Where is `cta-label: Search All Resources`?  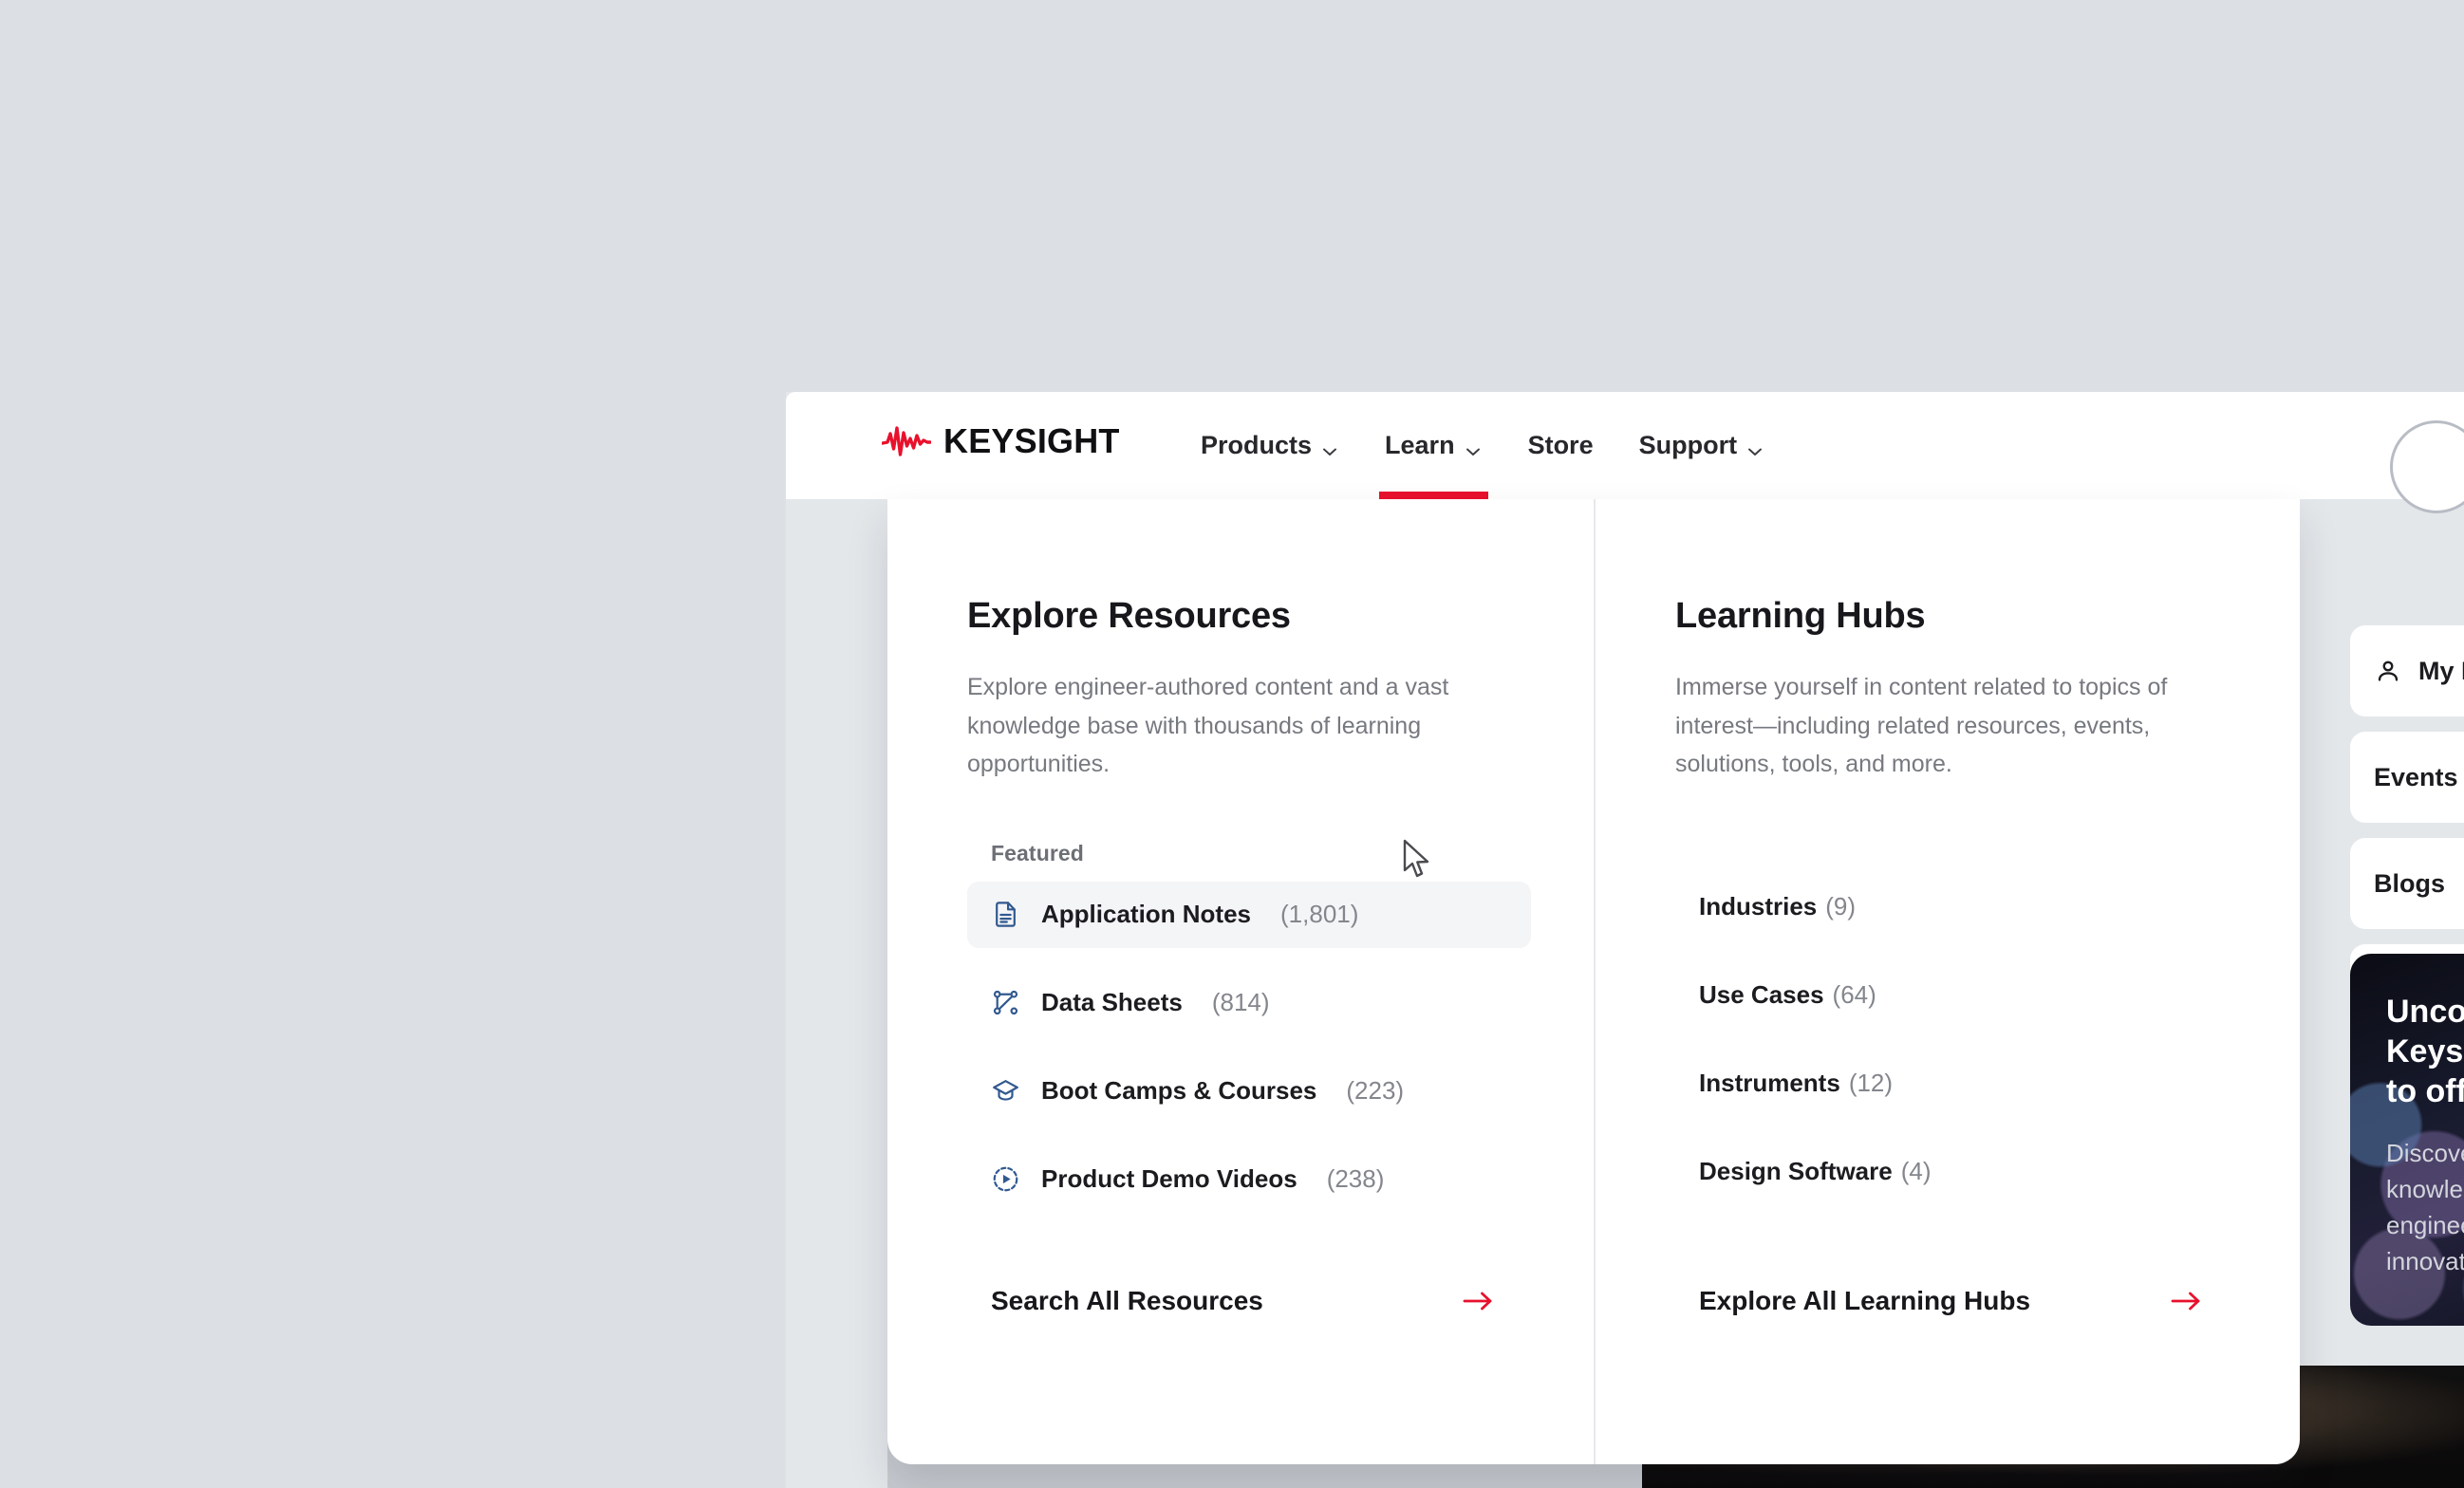
cta-label: Search All Resources is located at coordinates (1127, 1300).